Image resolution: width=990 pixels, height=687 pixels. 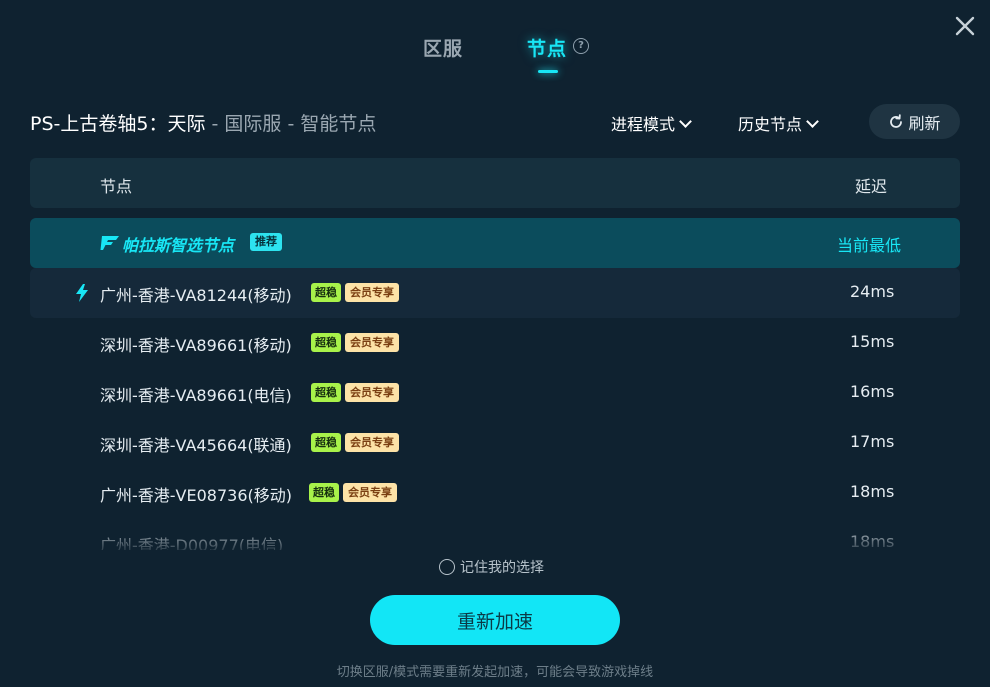 I want to click on recommended-badge: 推荐, so click(x=266, y=242).